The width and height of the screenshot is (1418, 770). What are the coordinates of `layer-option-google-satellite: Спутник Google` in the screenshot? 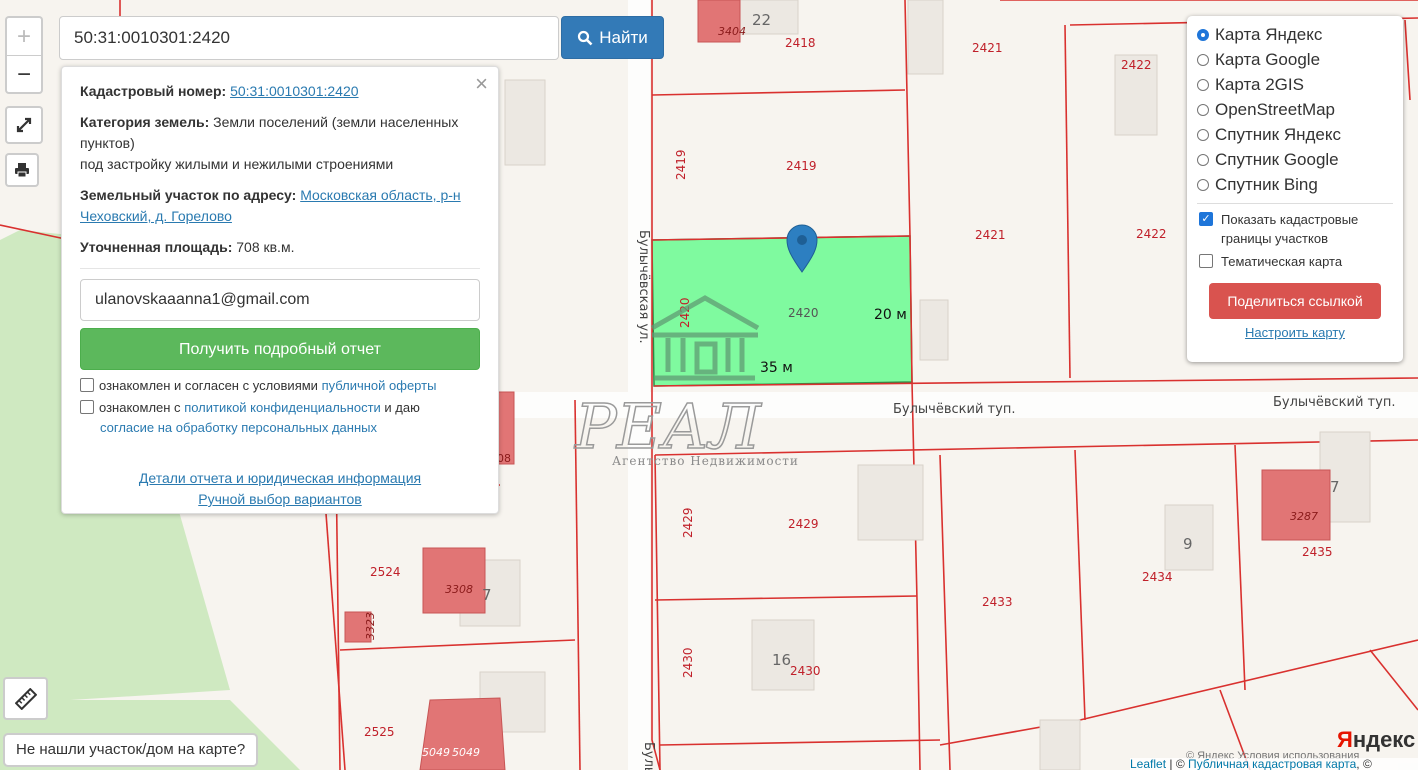 It's located at (1295, 159).